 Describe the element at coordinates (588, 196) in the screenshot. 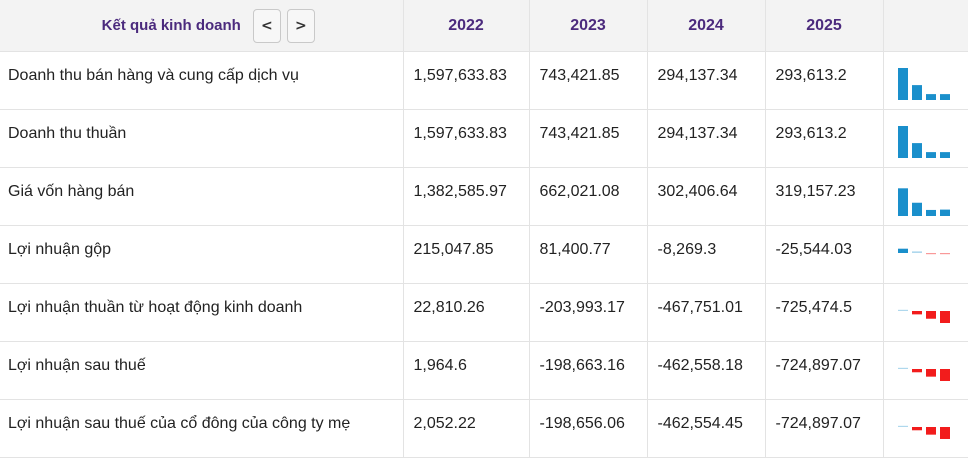

I see `value-cell-2023: 662,021.08` at that location.